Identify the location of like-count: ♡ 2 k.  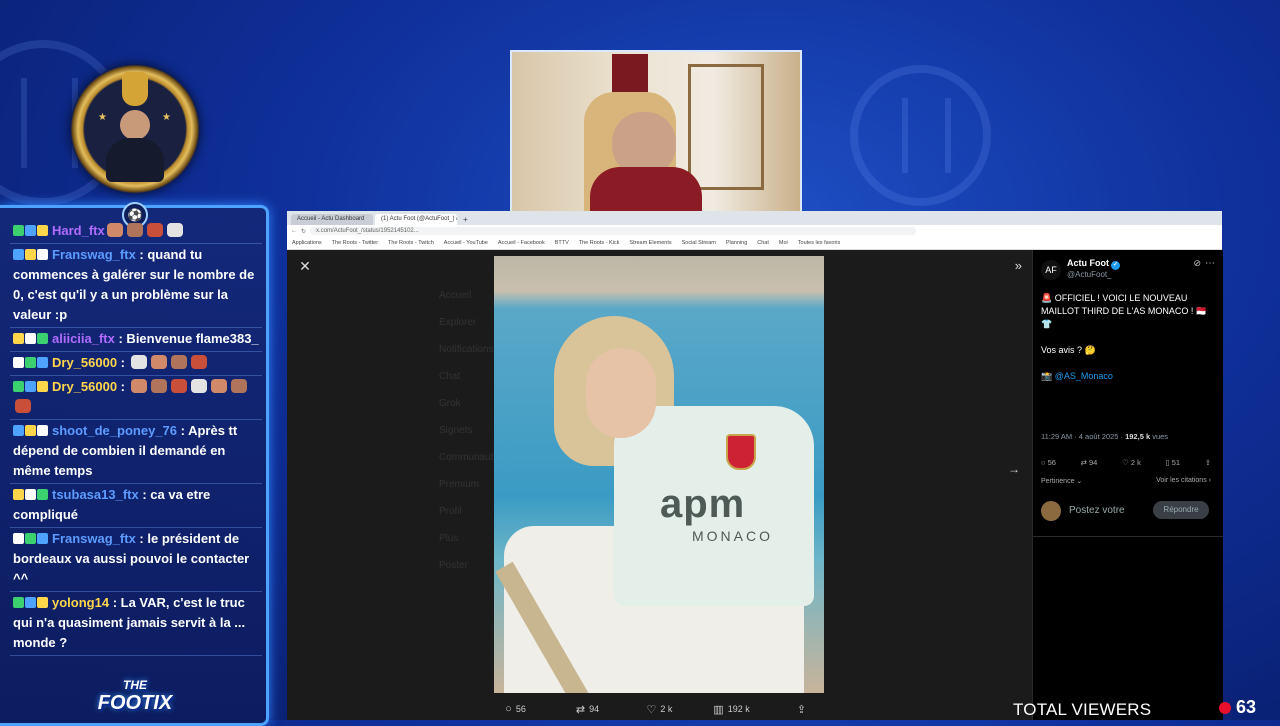
(1131, 462).